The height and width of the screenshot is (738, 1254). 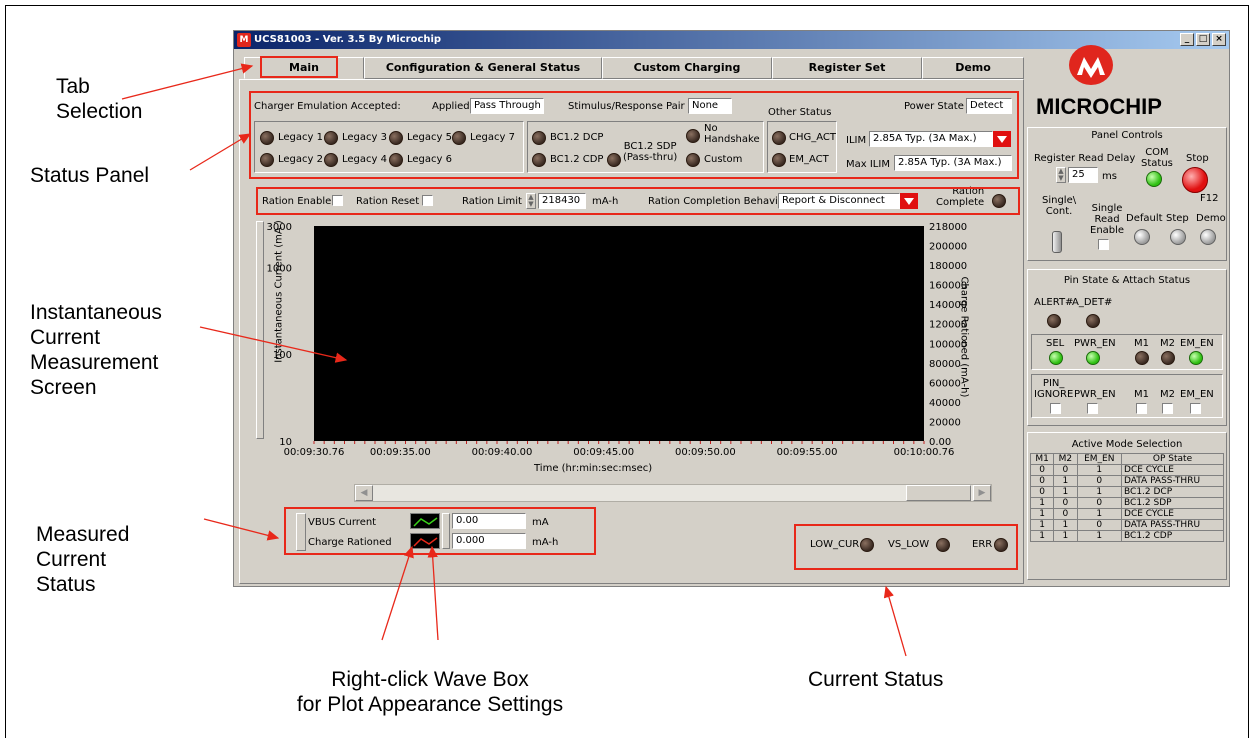 What do you see at coordinates (1178, 237) in the screenshot?
I see `step-button` at bounding box center [1178, 237].